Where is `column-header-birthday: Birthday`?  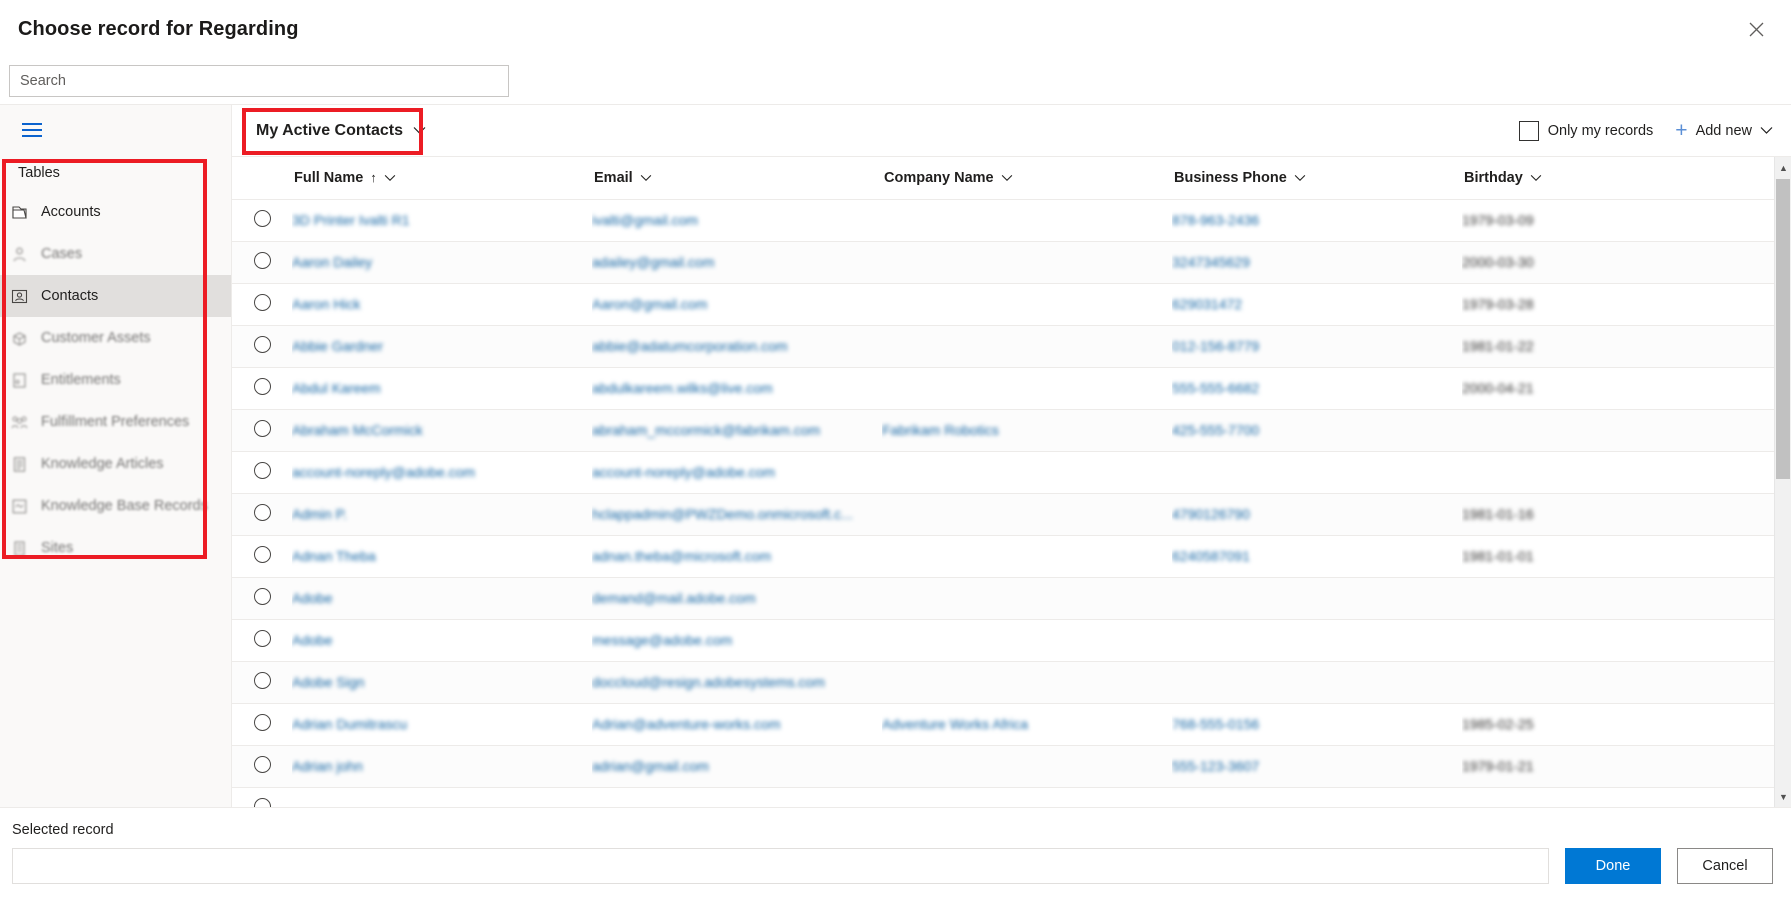
column-header-birthday: Birthday is located at coordinates (1587, 178).